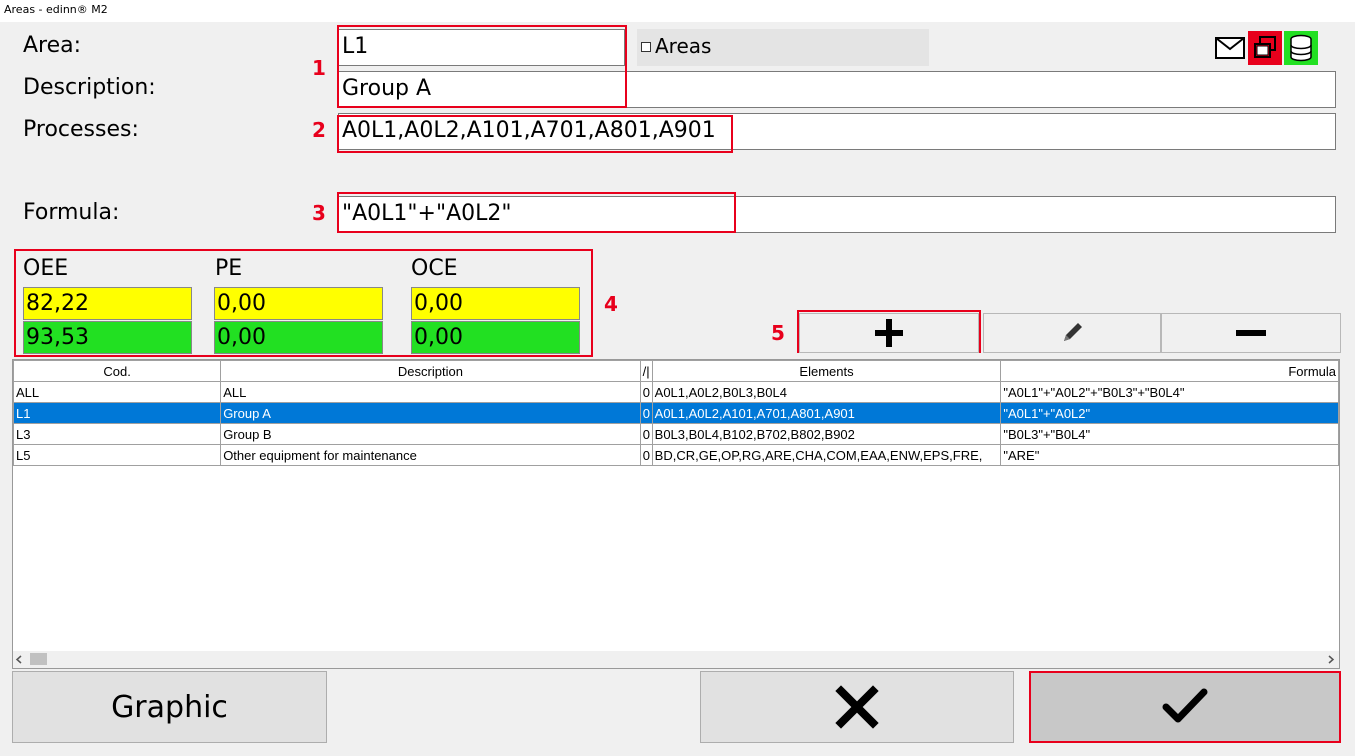 The image size is (1355, 756). What do you see at coordinates (319, 213) in the screenshot?
I see `annotation-3: 3` at bounding box center [319, 213].